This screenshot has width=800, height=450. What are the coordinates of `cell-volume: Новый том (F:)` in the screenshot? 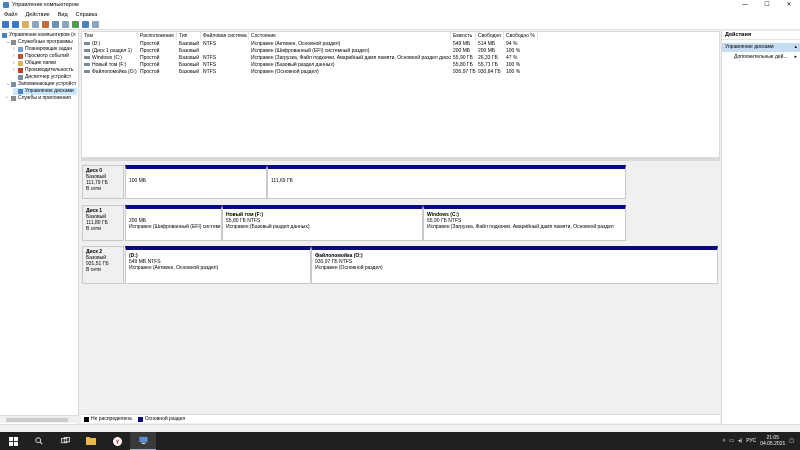 It's located at (110, 65).